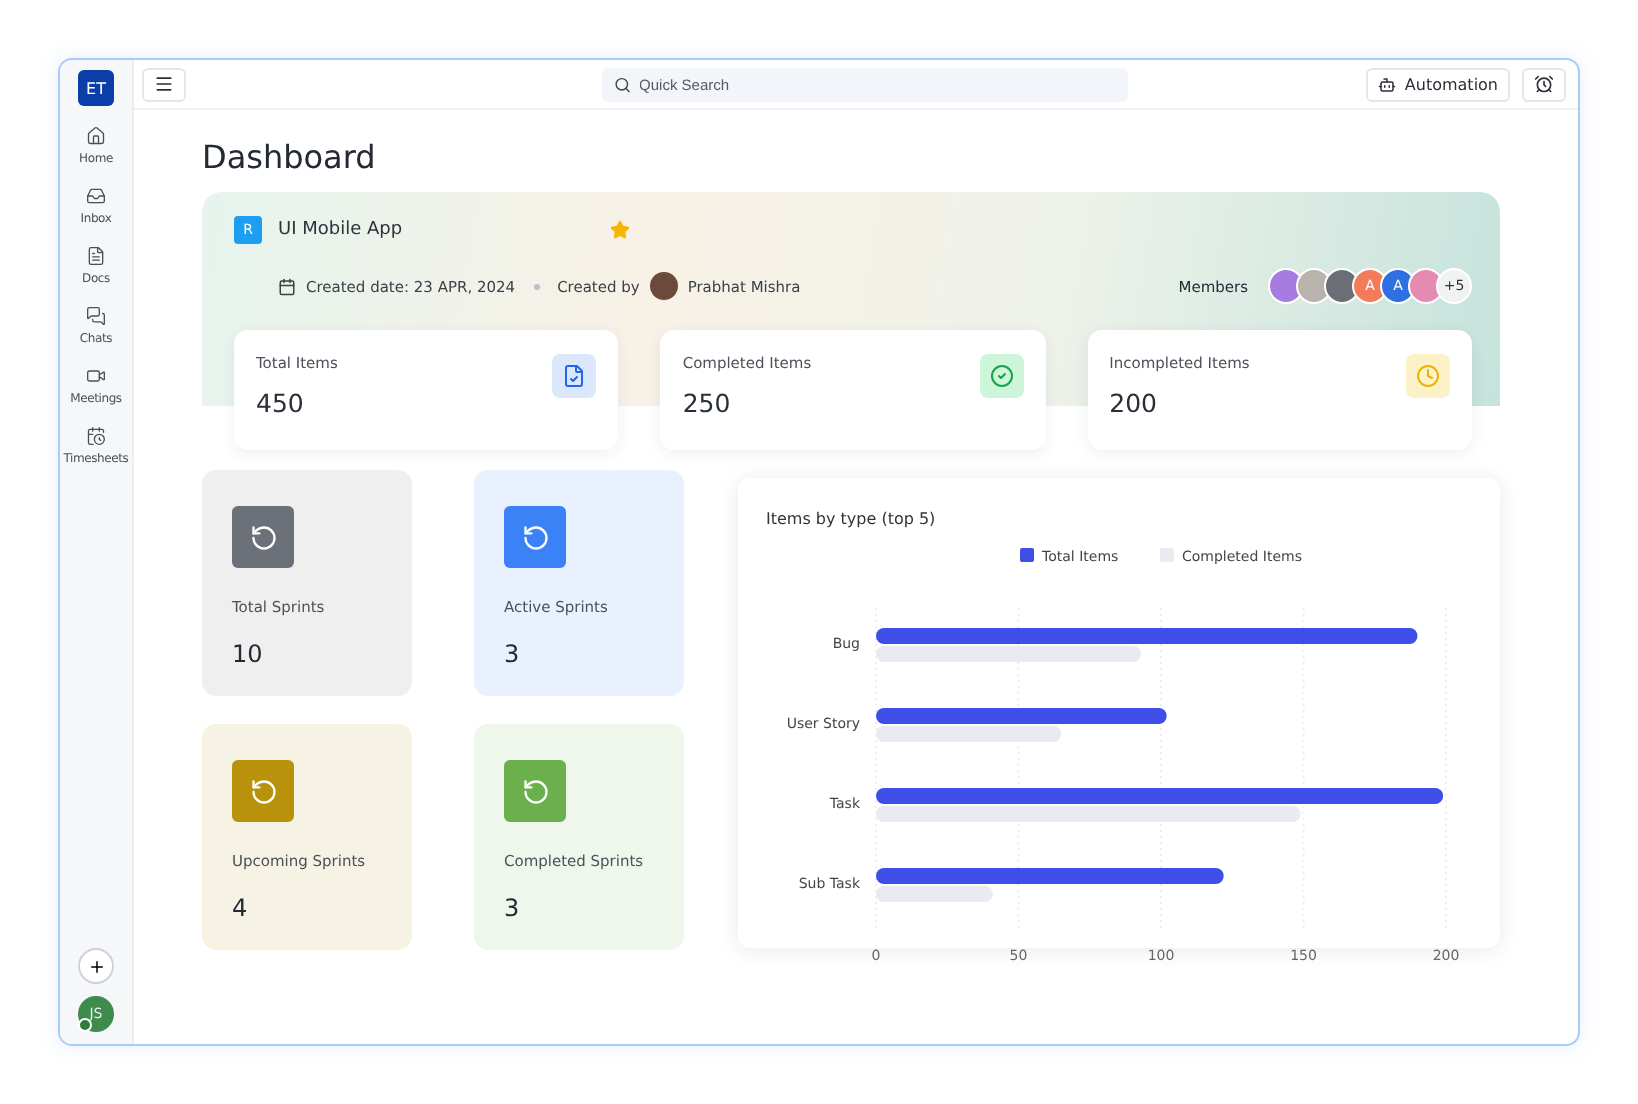 The image size is (1638, 1104). I want to click on chart-title: Items by type (top 5), so click(852, 519).